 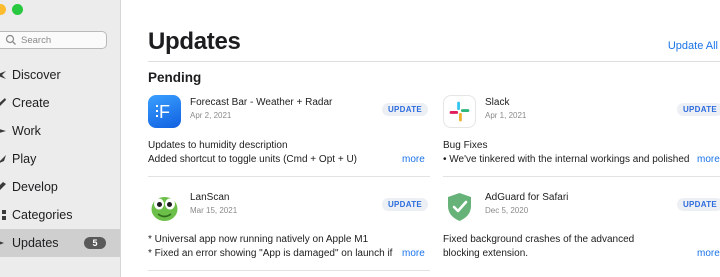 What do you see at coordinates (60, 103) in the screenshot?
I see `sidebar-item-create: Create` at bounding box center [60, 103].